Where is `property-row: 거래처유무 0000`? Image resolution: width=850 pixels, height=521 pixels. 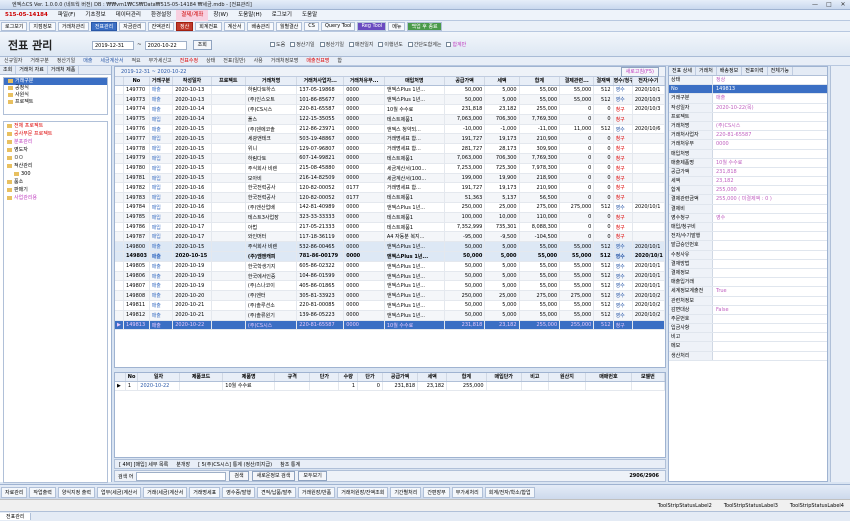 property-row: 거래처유무 0000 is located at coordinates (748, 145).